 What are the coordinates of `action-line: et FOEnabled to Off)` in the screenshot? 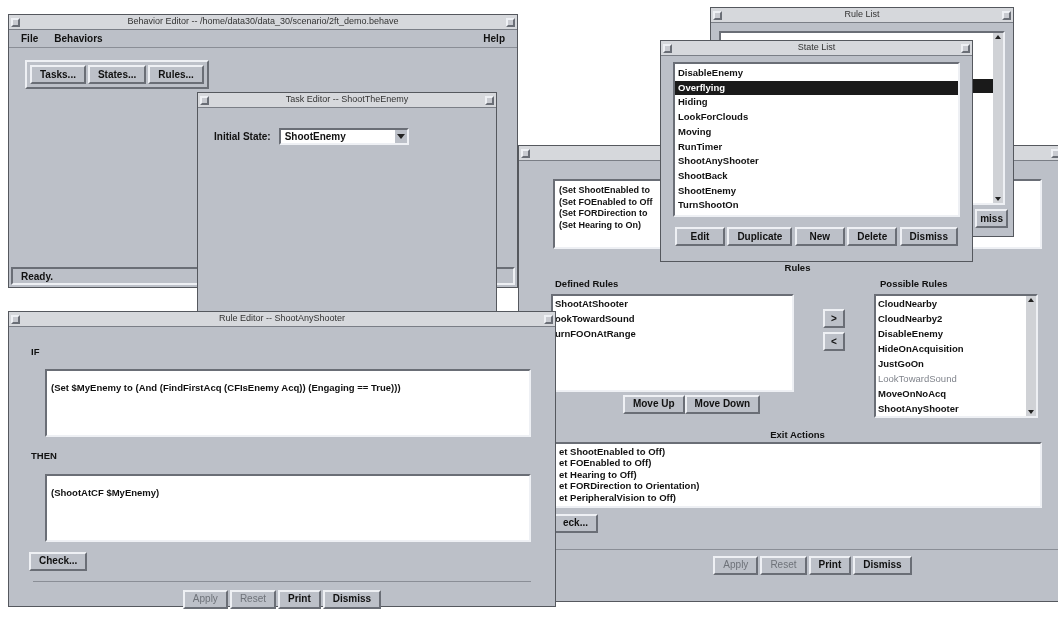 It's located at (605, 463).